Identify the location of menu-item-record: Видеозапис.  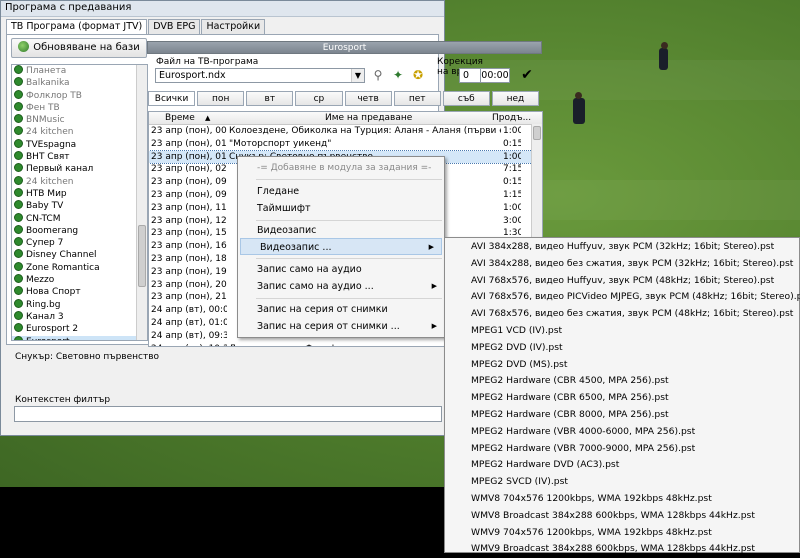
(341, 230).